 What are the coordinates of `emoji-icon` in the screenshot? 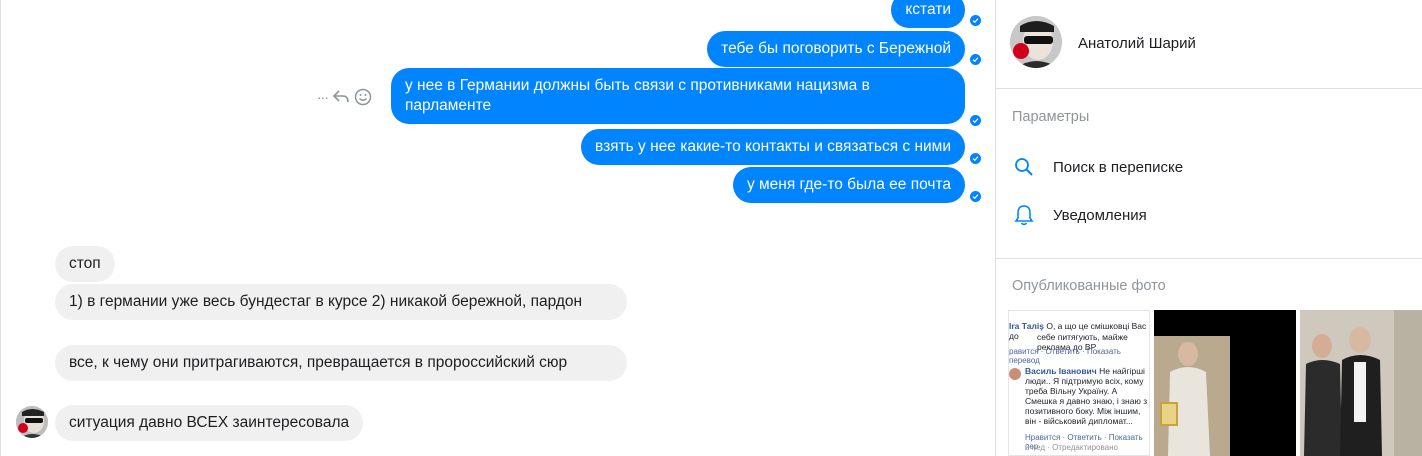 It's located at (363, 97).